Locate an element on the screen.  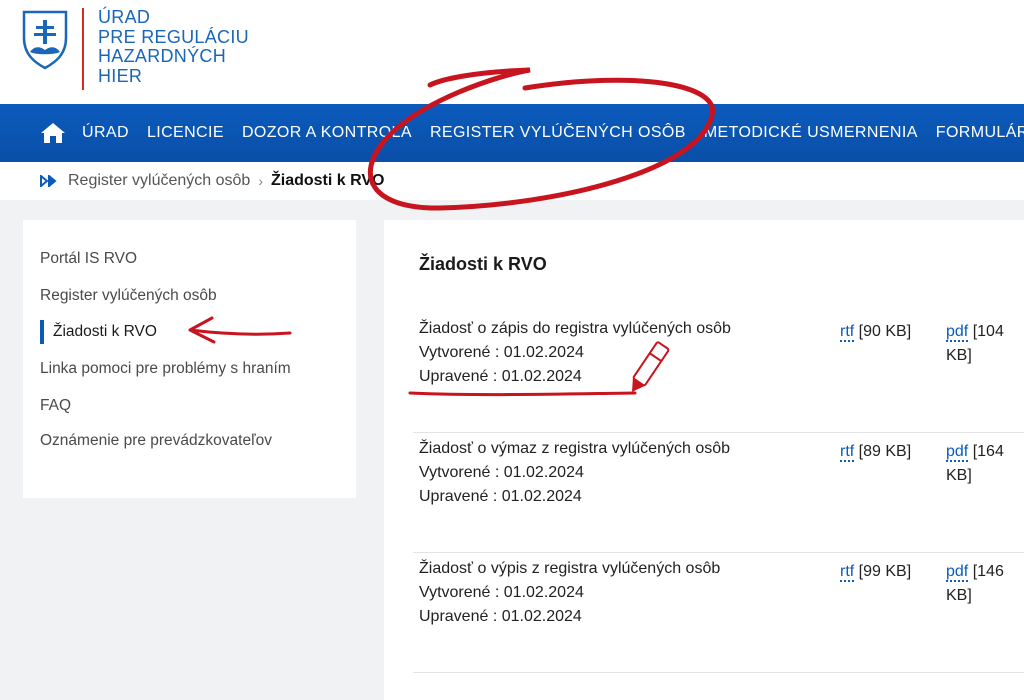
nav-item-formulare: FORMULÁRE is located at coordinates (980, 133).